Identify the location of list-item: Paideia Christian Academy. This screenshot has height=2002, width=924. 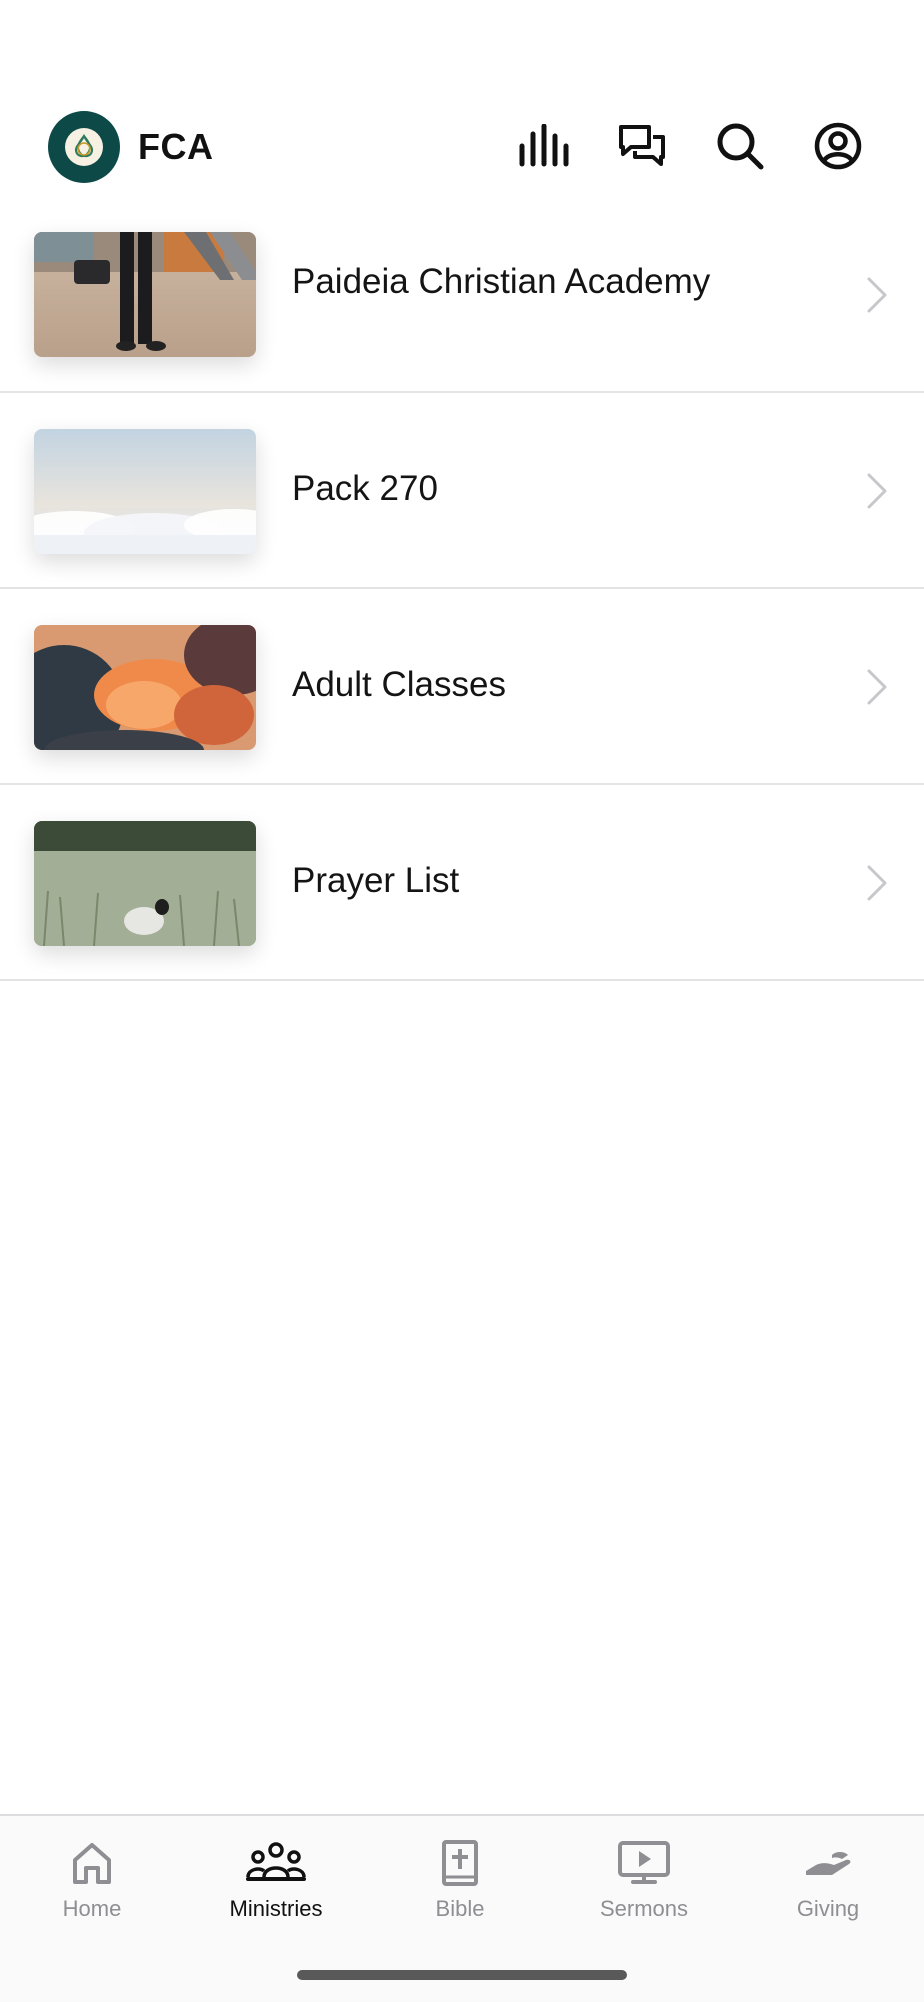
(462, 307).